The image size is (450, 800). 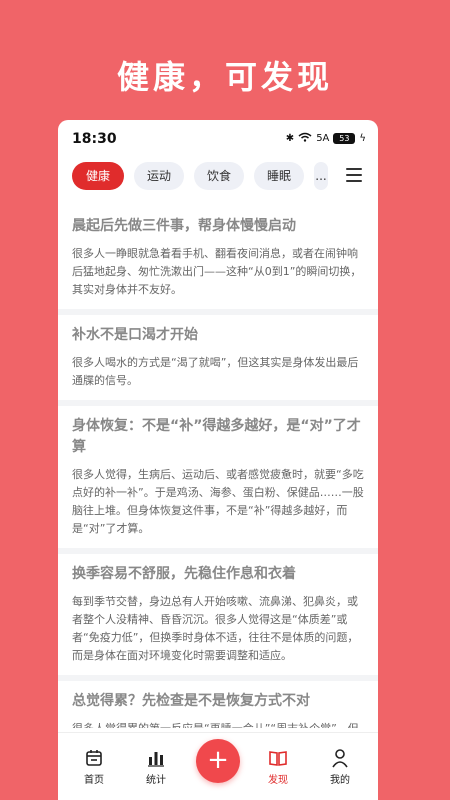 What do you see at coordinates (340, 758) in the screenshot?
I see `person-icon` at bounding box center [340, 758].